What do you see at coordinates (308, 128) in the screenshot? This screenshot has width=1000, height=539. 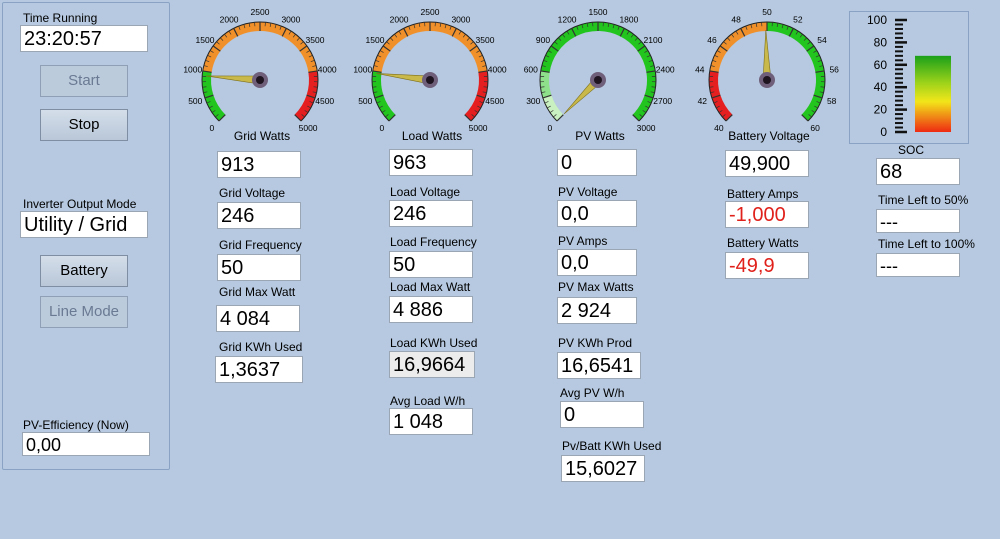 I see `grid-gauge-tick-label: 5000` at bounding box center [308, 128].